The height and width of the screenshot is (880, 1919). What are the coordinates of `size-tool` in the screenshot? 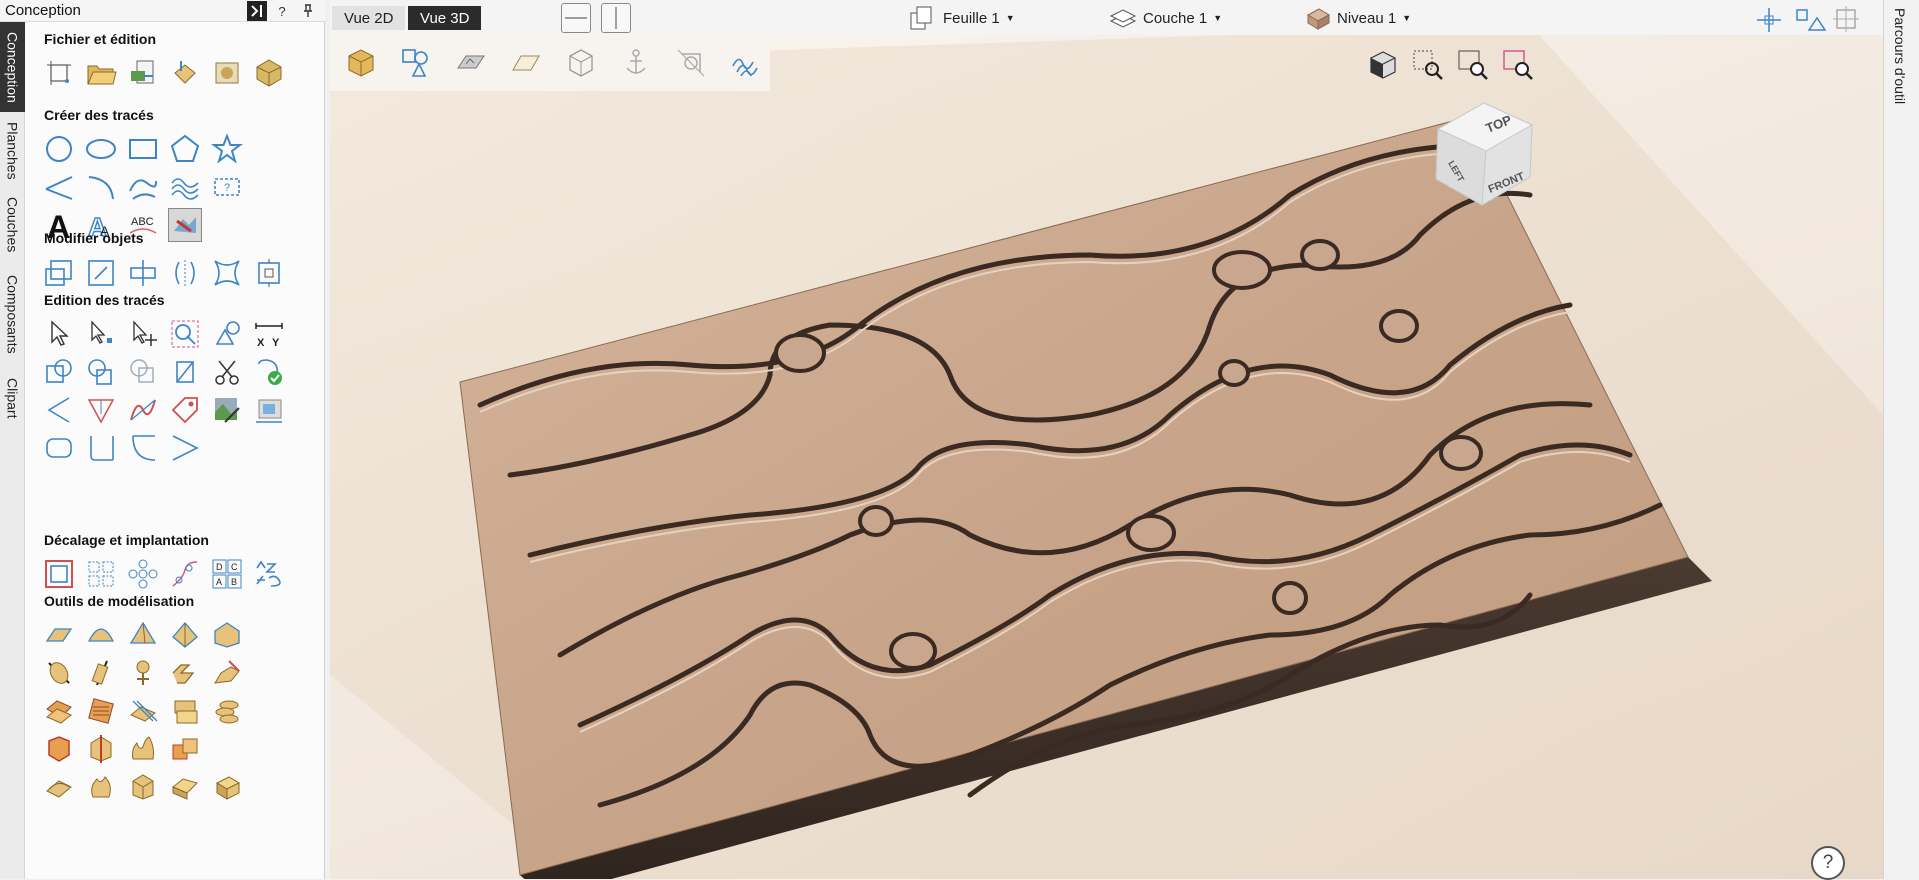 It's located at (269, 273).